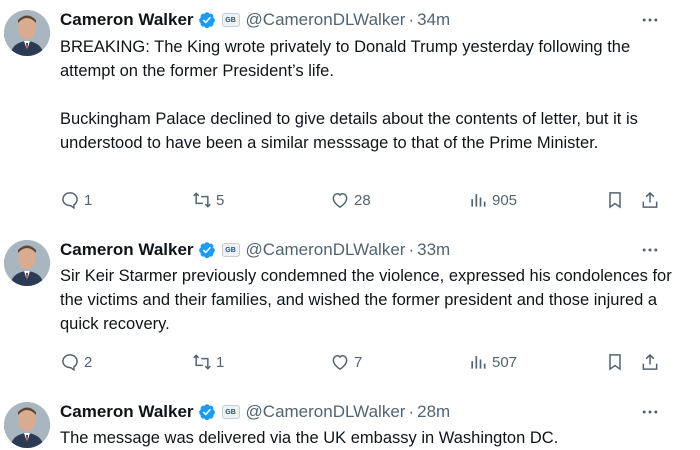  I want to click on tweet-header: Cameron Walker GB @CameronDLWalker · 34m, so click(255, 20).